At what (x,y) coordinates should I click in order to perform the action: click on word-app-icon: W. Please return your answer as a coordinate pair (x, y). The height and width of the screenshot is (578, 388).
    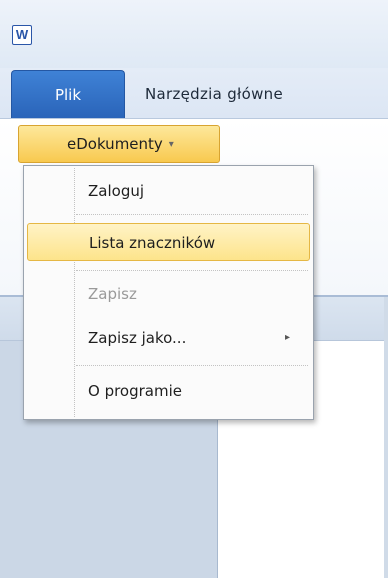
    Looking at the image, I should click on (22, 35).